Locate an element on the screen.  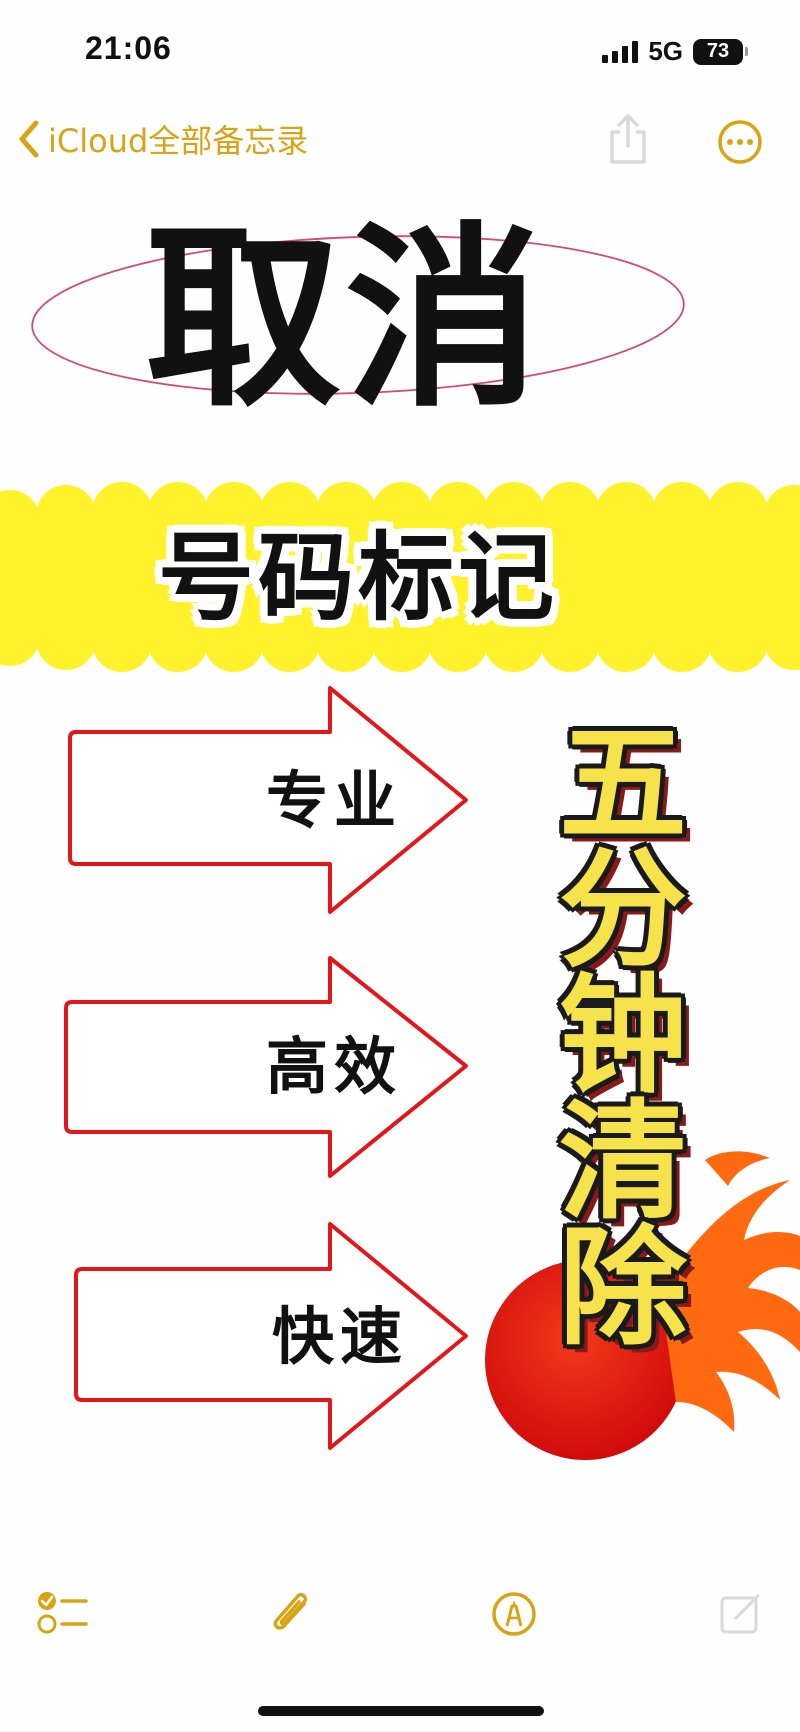
arrow-label-3: 快速 is located at coordinates (340, 1336).